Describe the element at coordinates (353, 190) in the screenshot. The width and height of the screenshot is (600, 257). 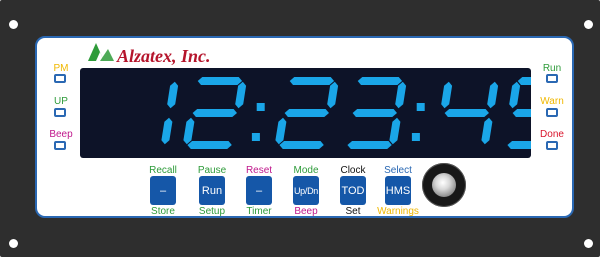
I see `tod-button: TOD` at that location.